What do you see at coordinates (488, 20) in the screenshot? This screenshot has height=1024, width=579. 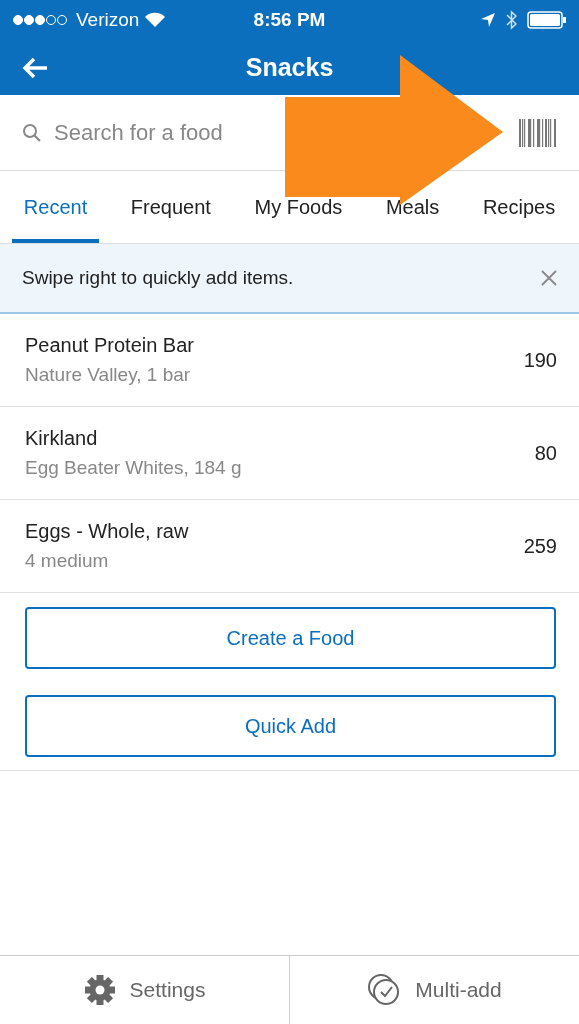 I see `location-icon` at bounding box center [488, 20].